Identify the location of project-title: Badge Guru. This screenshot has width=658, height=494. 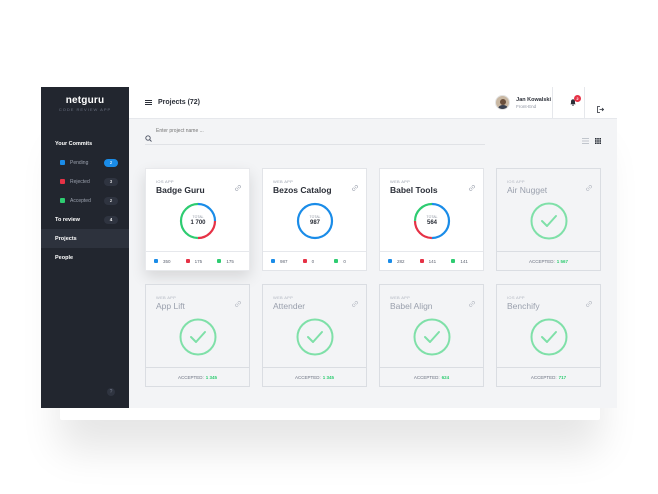
(180, 190).